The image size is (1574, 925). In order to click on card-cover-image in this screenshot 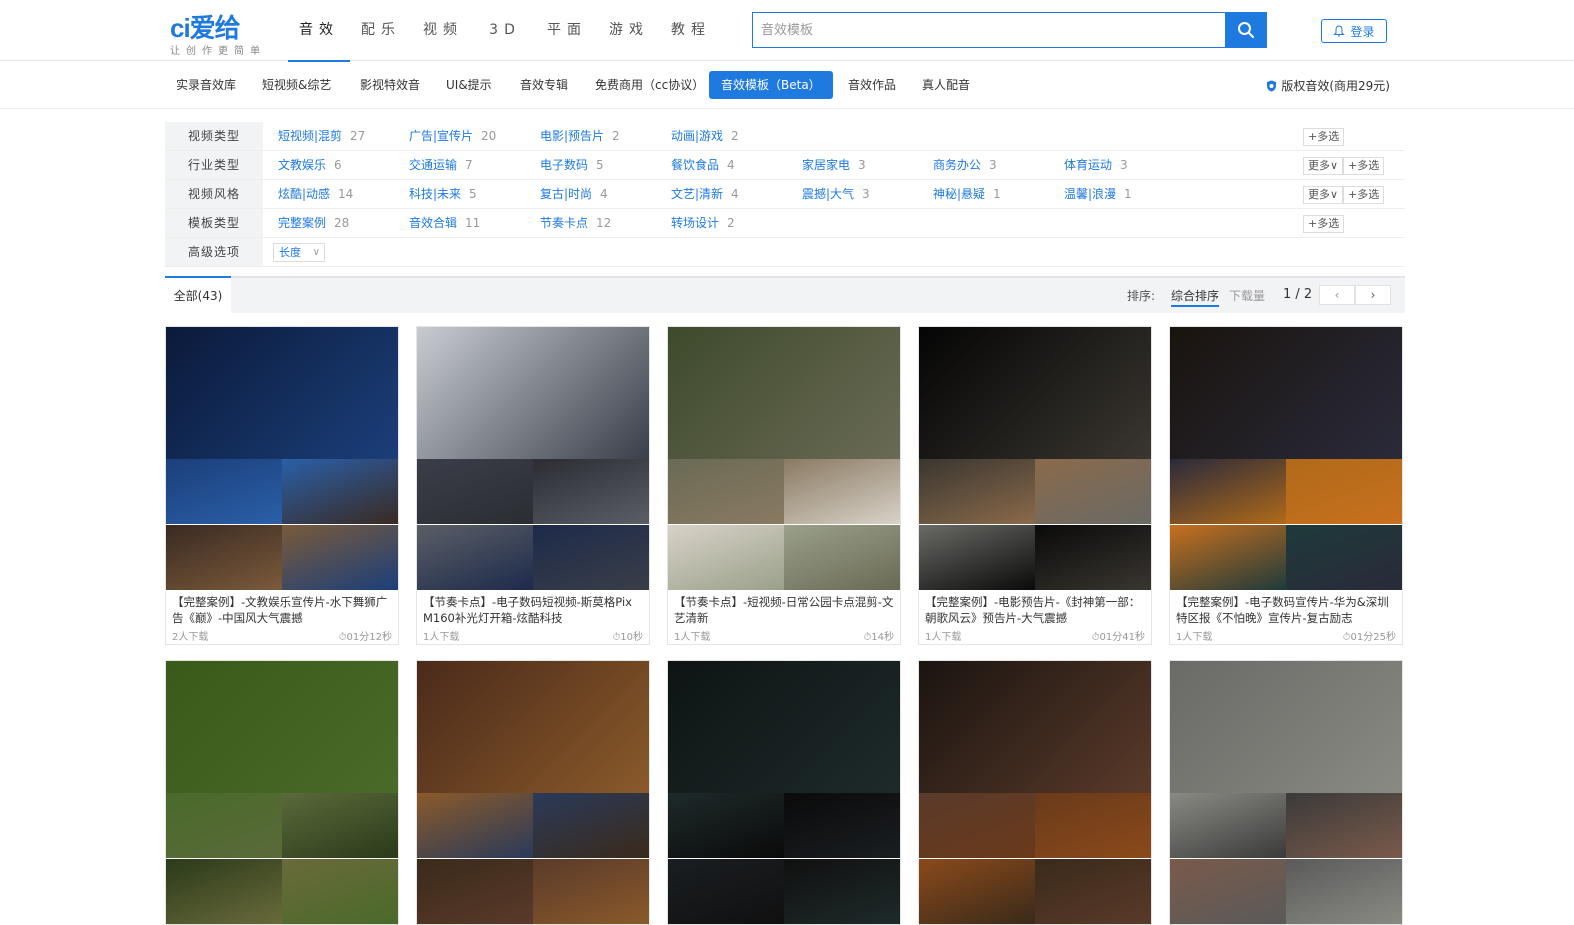, I will do `click(1286, 393)`.